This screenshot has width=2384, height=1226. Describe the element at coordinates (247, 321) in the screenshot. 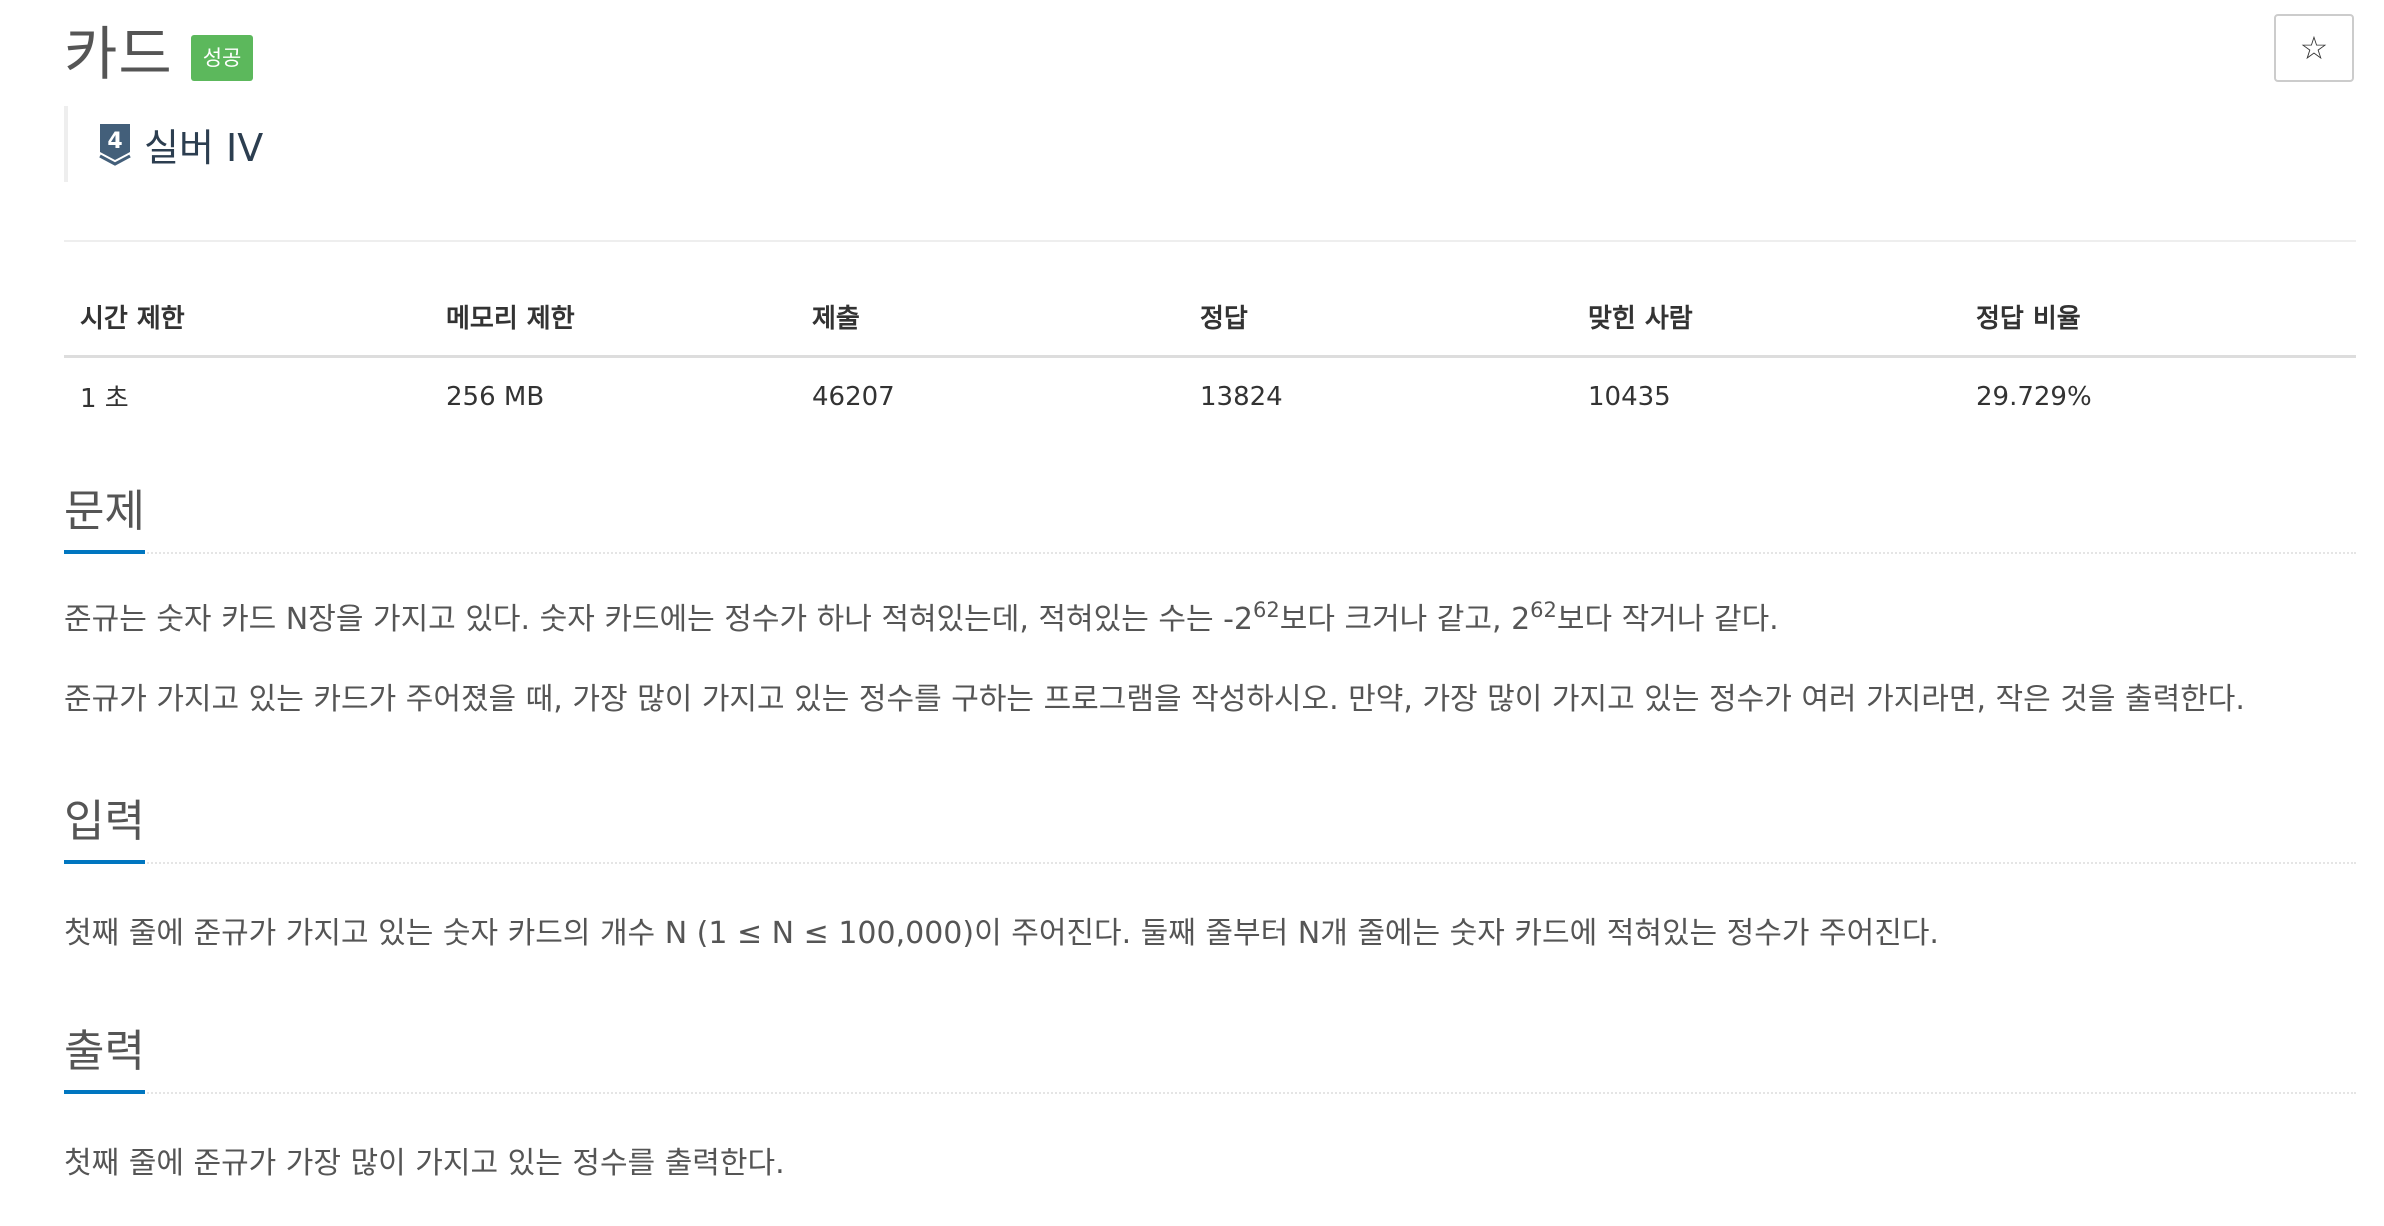

I see `header-time-limit: 시간 제한` at that location.